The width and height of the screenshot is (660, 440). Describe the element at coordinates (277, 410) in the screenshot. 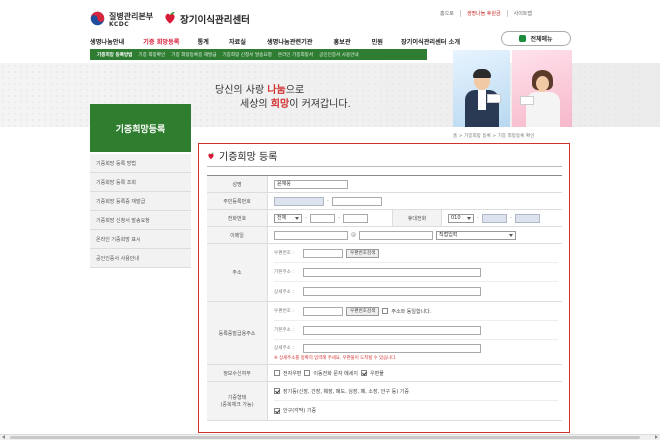

I see `donation-cornea-checkbox` at that location.